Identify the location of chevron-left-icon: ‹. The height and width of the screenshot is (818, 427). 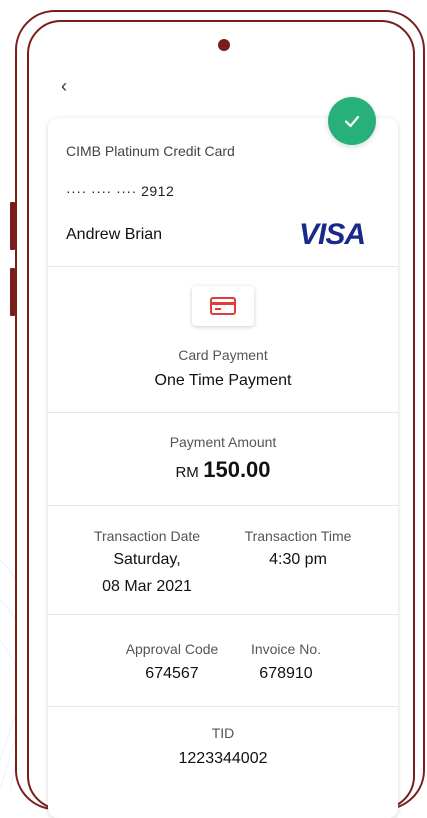
(64, 86).